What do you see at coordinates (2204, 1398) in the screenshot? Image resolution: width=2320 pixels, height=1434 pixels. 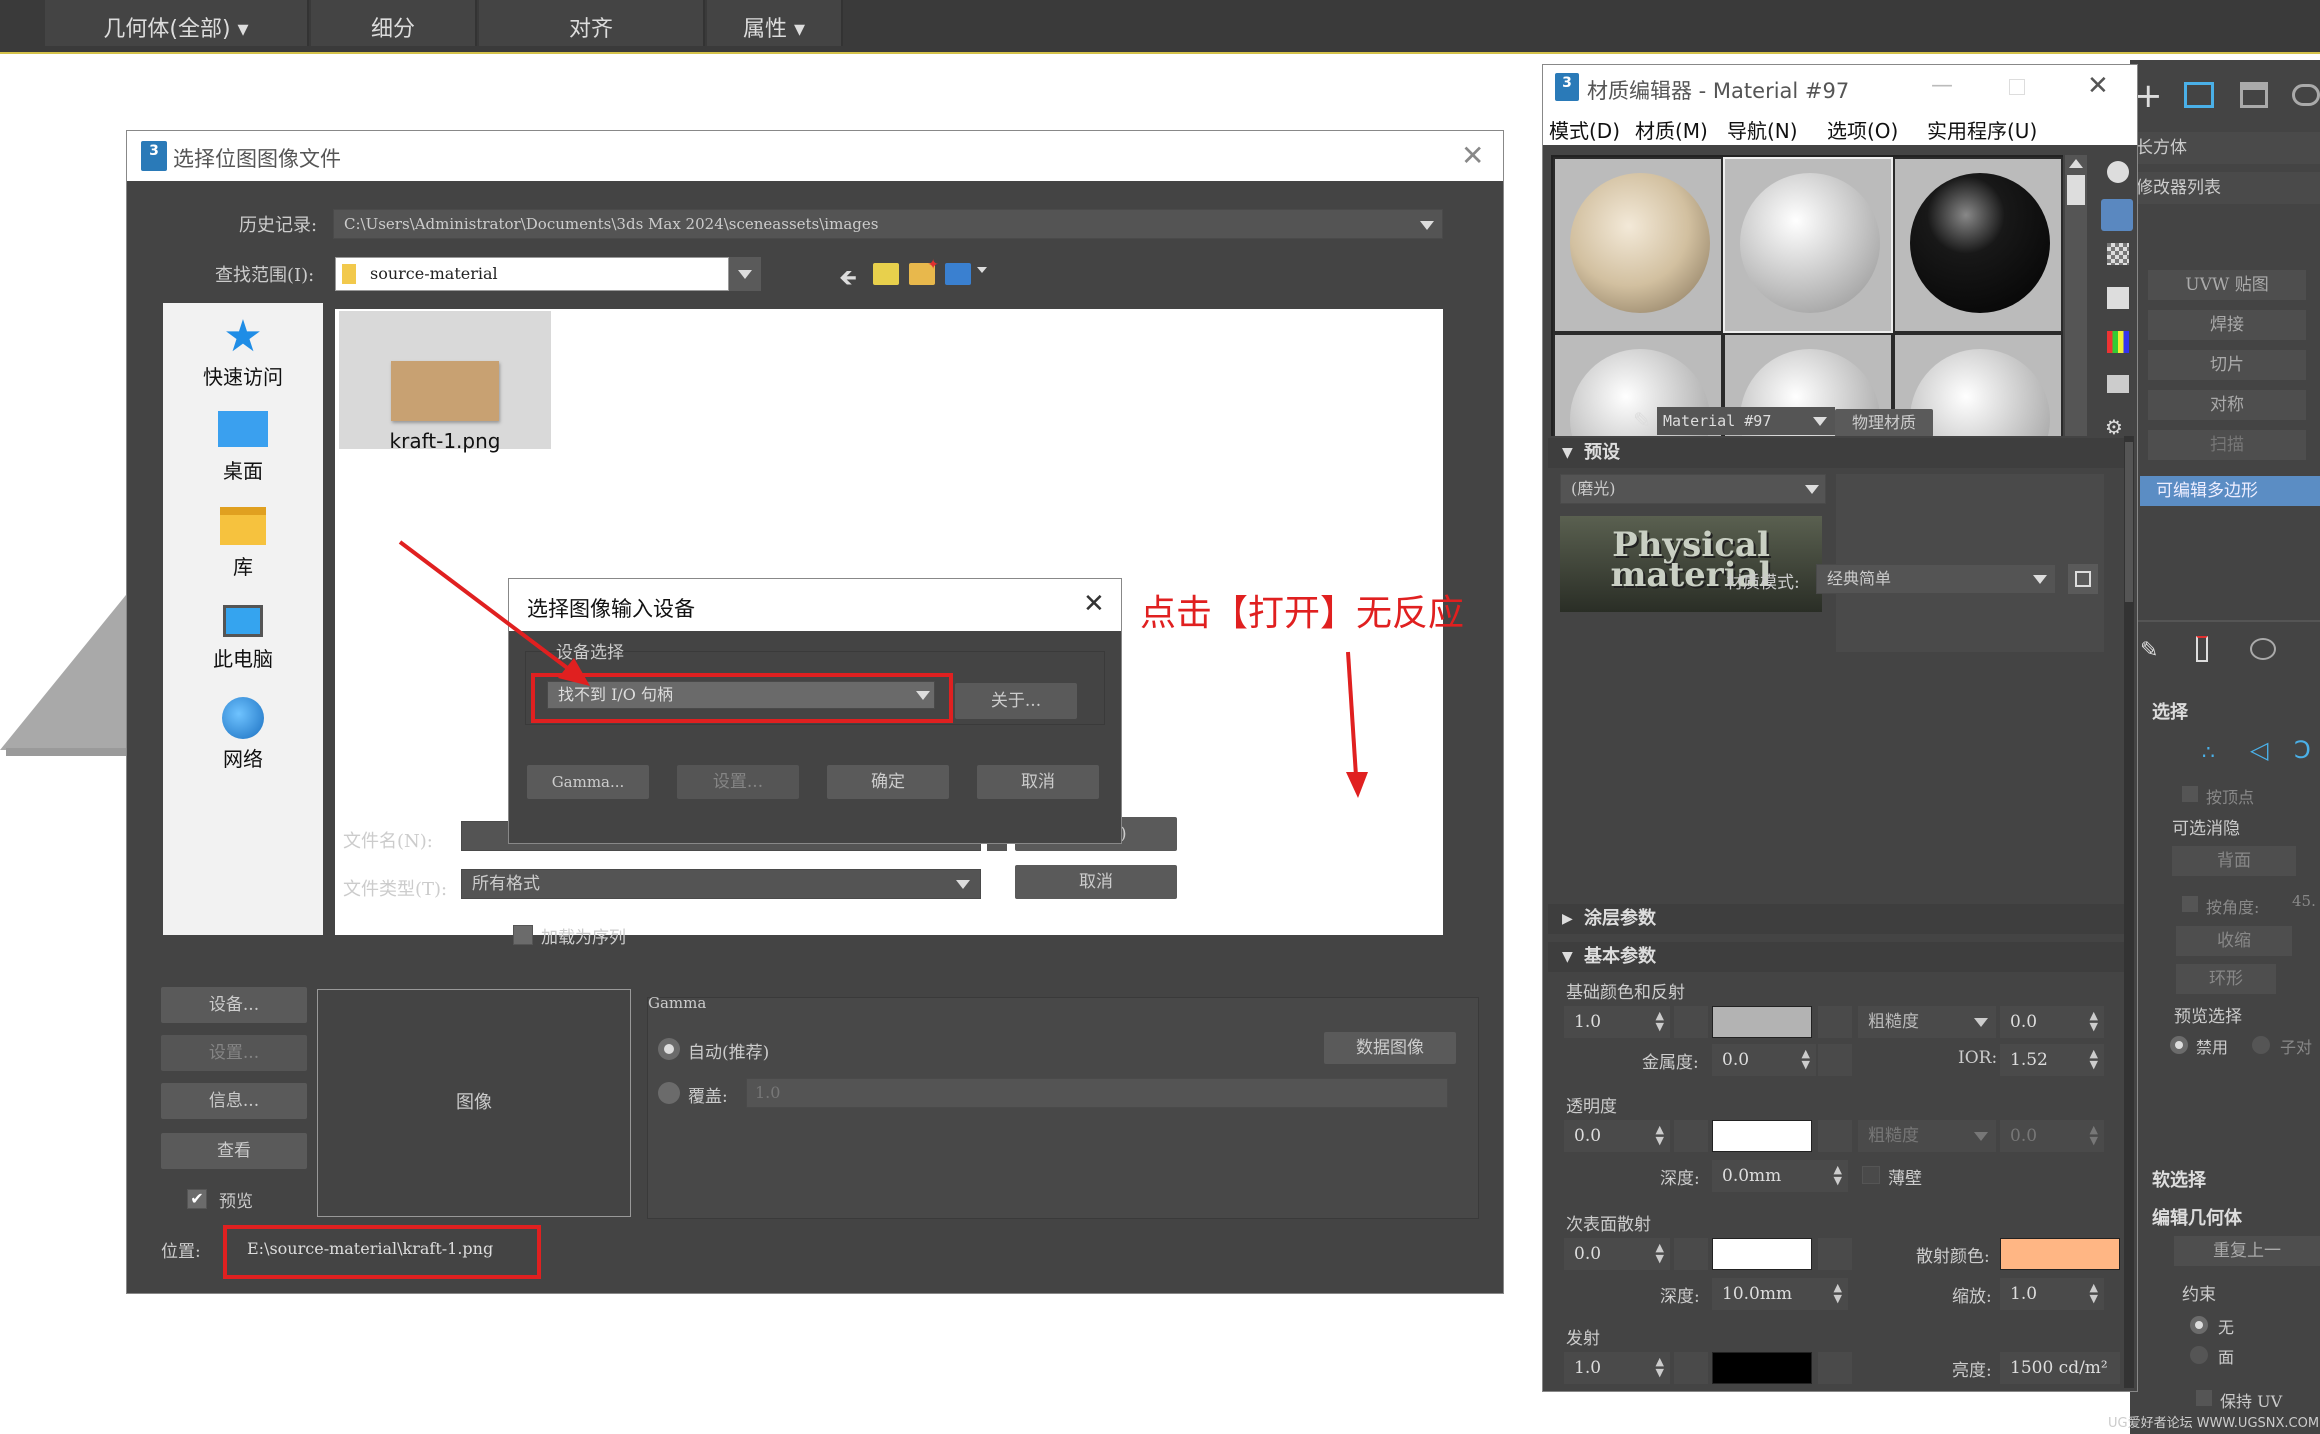 I see `preserve-uv-checkbox` at bounding box center [2204, 1398].